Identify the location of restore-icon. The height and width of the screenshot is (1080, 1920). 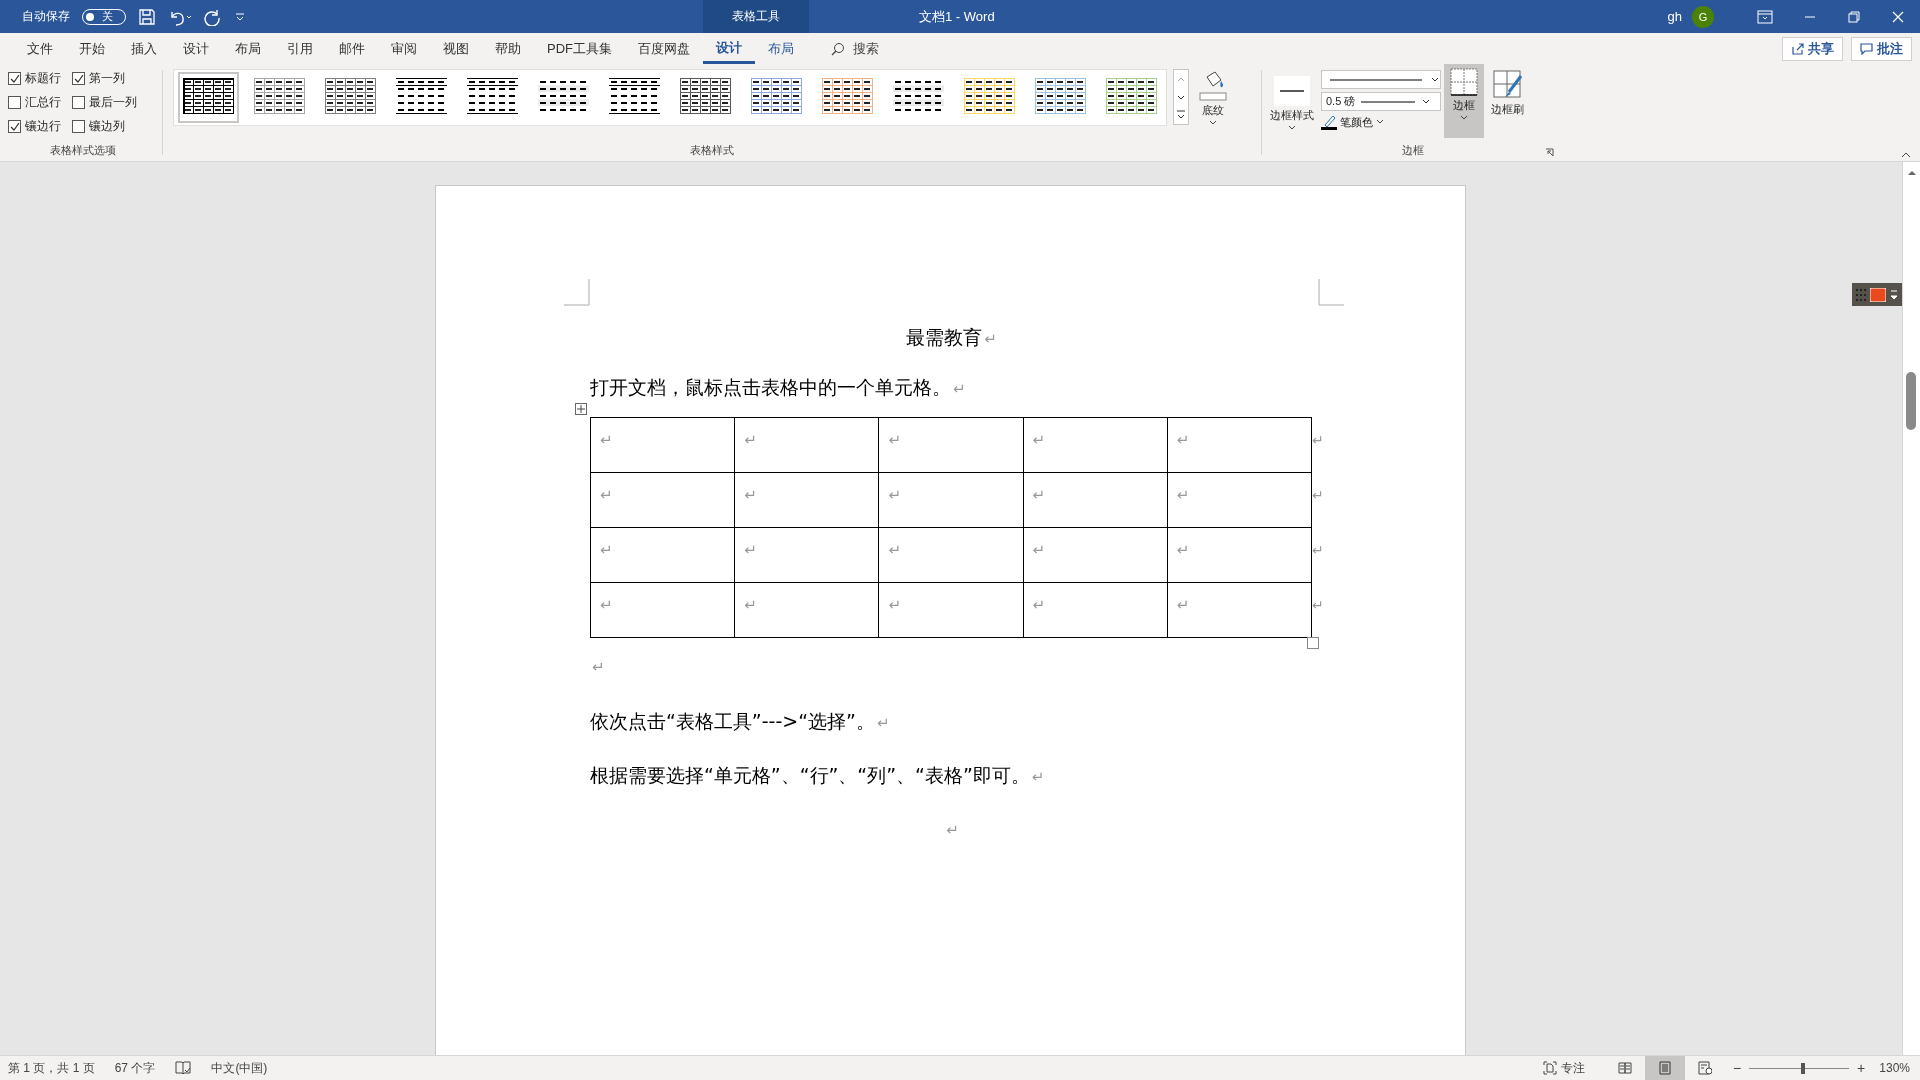
(1854, 16).